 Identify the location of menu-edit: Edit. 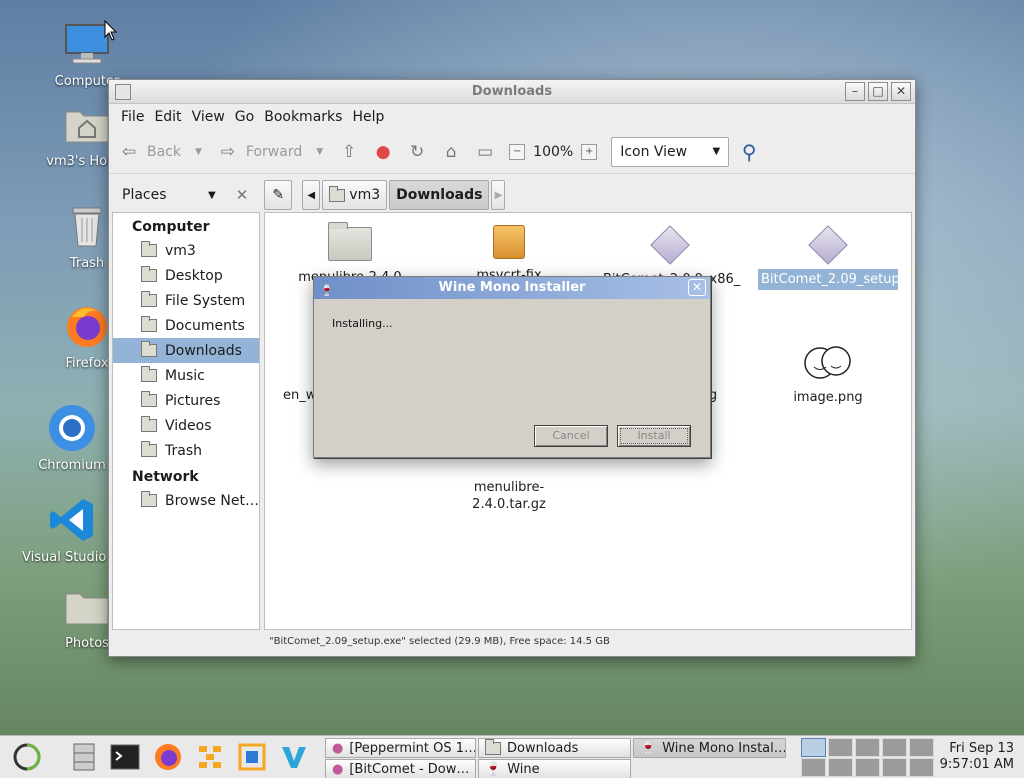
(170, 117).